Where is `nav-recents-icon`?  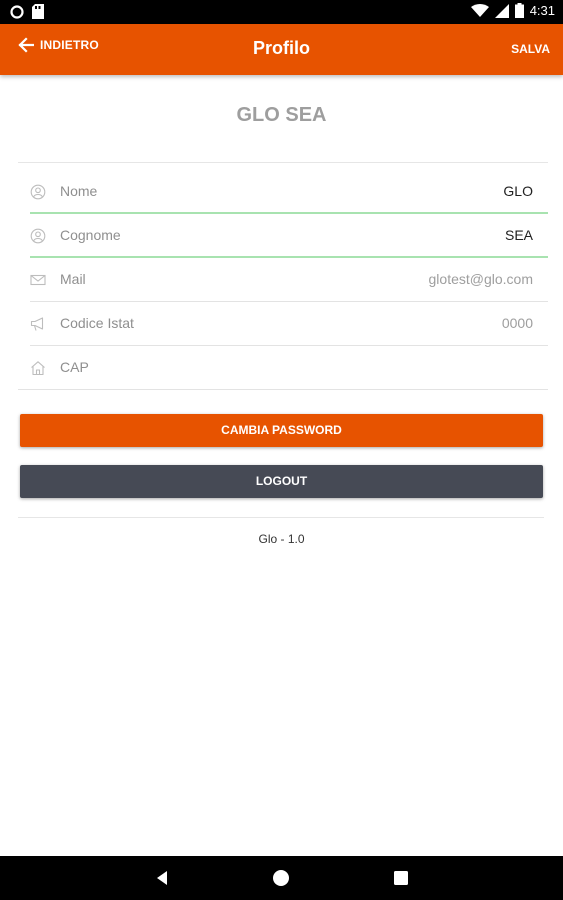 nav-recents-icon is located at coordinates (401, 878).